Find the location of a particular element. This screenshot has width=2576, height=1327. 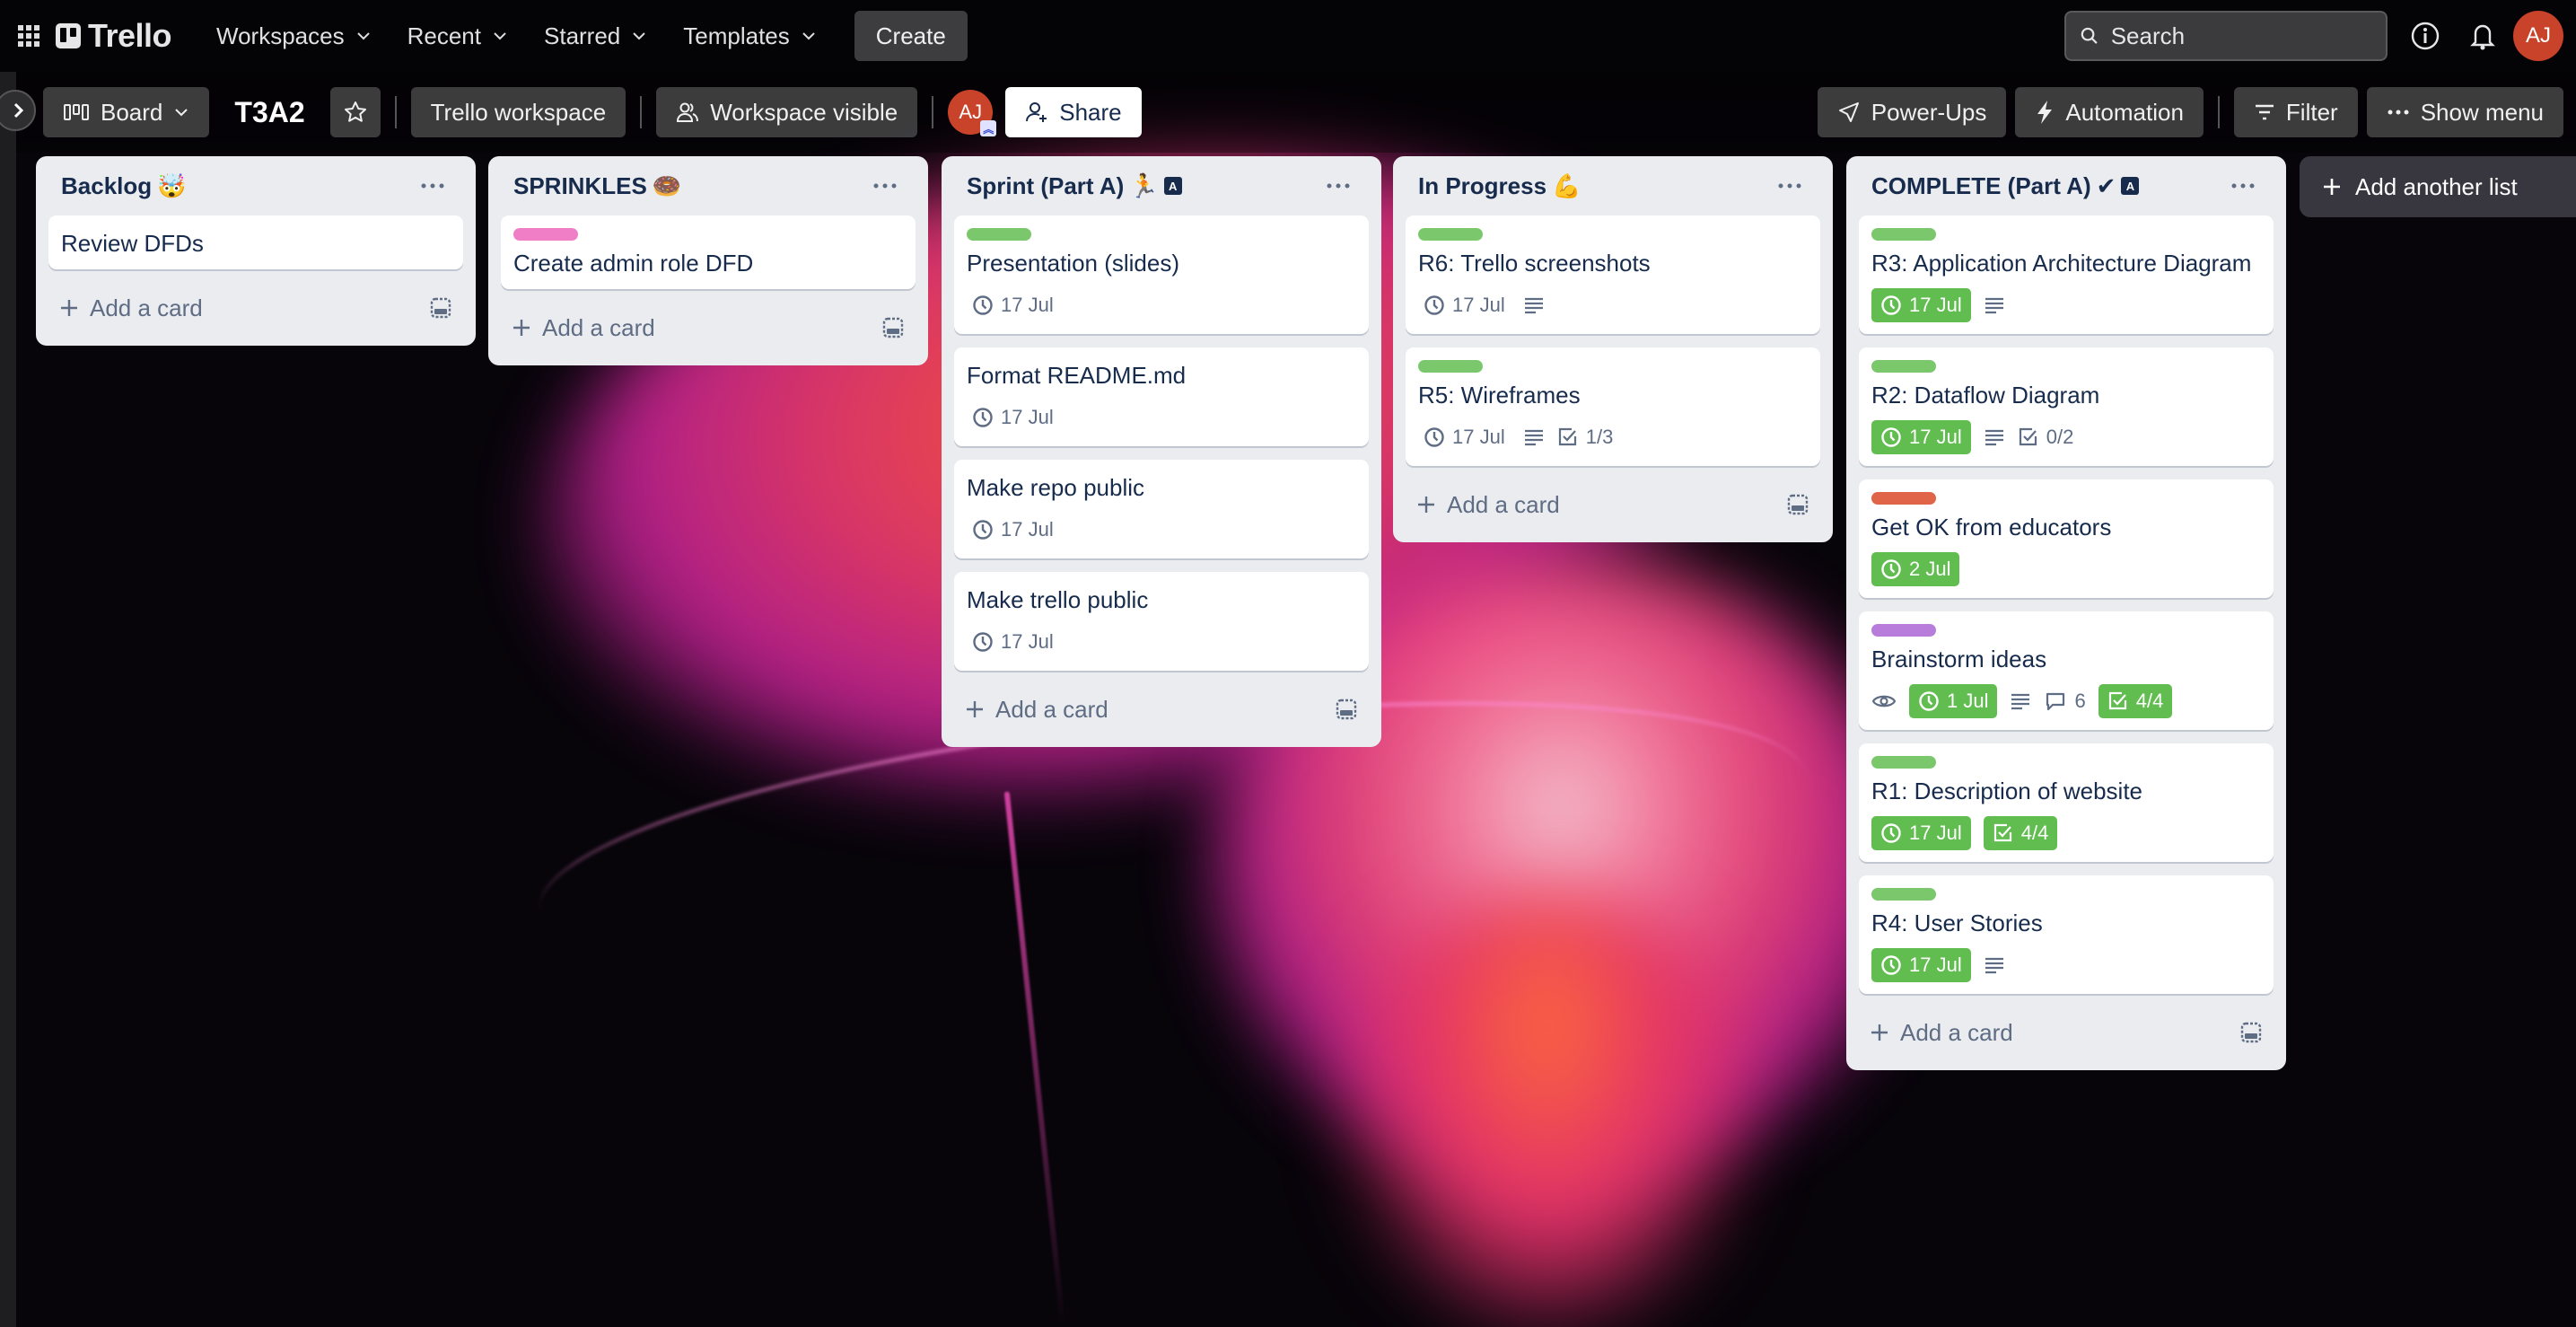

list-header: In Progress 💪 is located at coordinates (1613, 185).